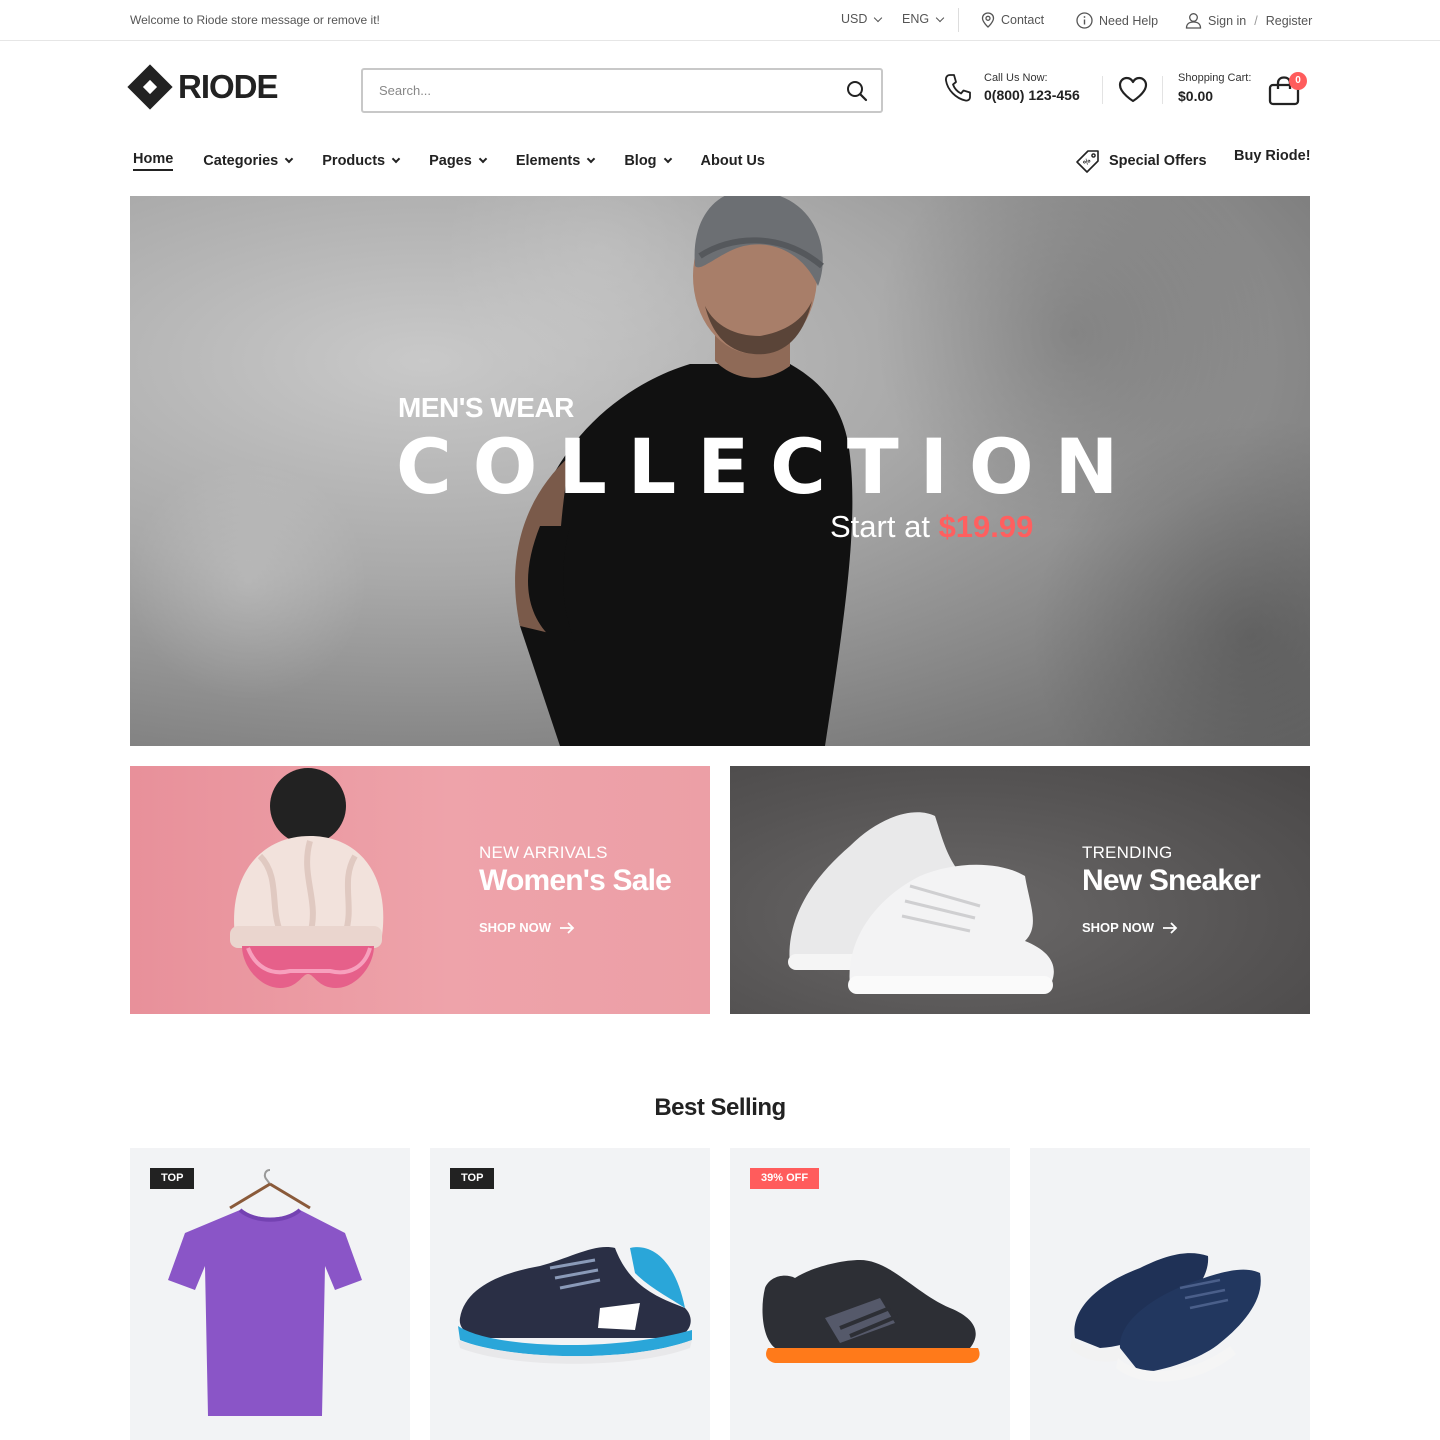  I want to click on navy-sneakers-image, so click(1165, 1317).